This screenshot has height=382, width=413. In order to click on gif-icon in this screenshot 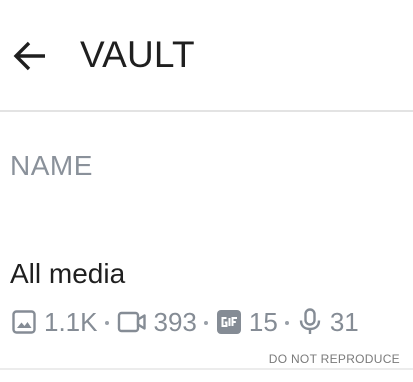, I will do `click(228, 322)`.